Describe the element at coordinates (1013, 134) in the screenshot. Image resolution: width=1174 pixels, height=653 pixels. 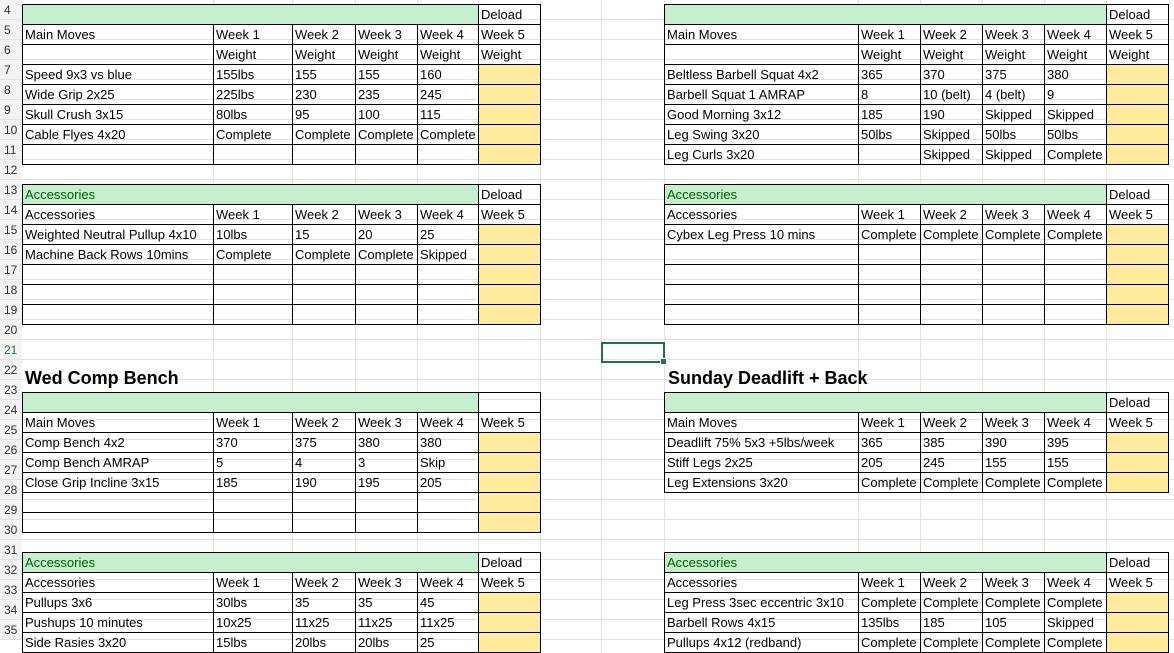
I see `value-cell: 50lbs` at that location.